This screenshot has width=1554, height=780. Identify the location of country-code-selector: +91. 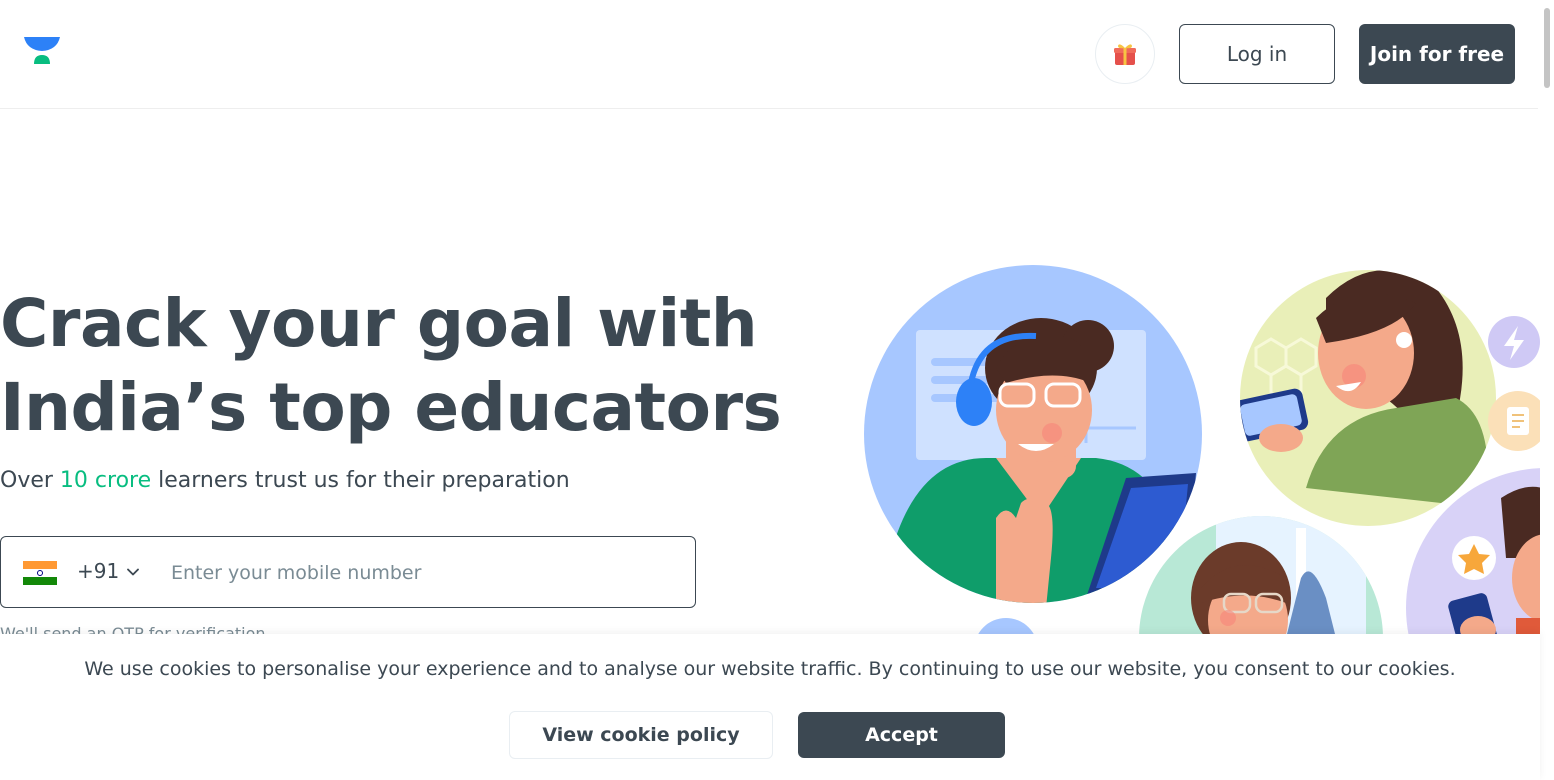
(98, 571).